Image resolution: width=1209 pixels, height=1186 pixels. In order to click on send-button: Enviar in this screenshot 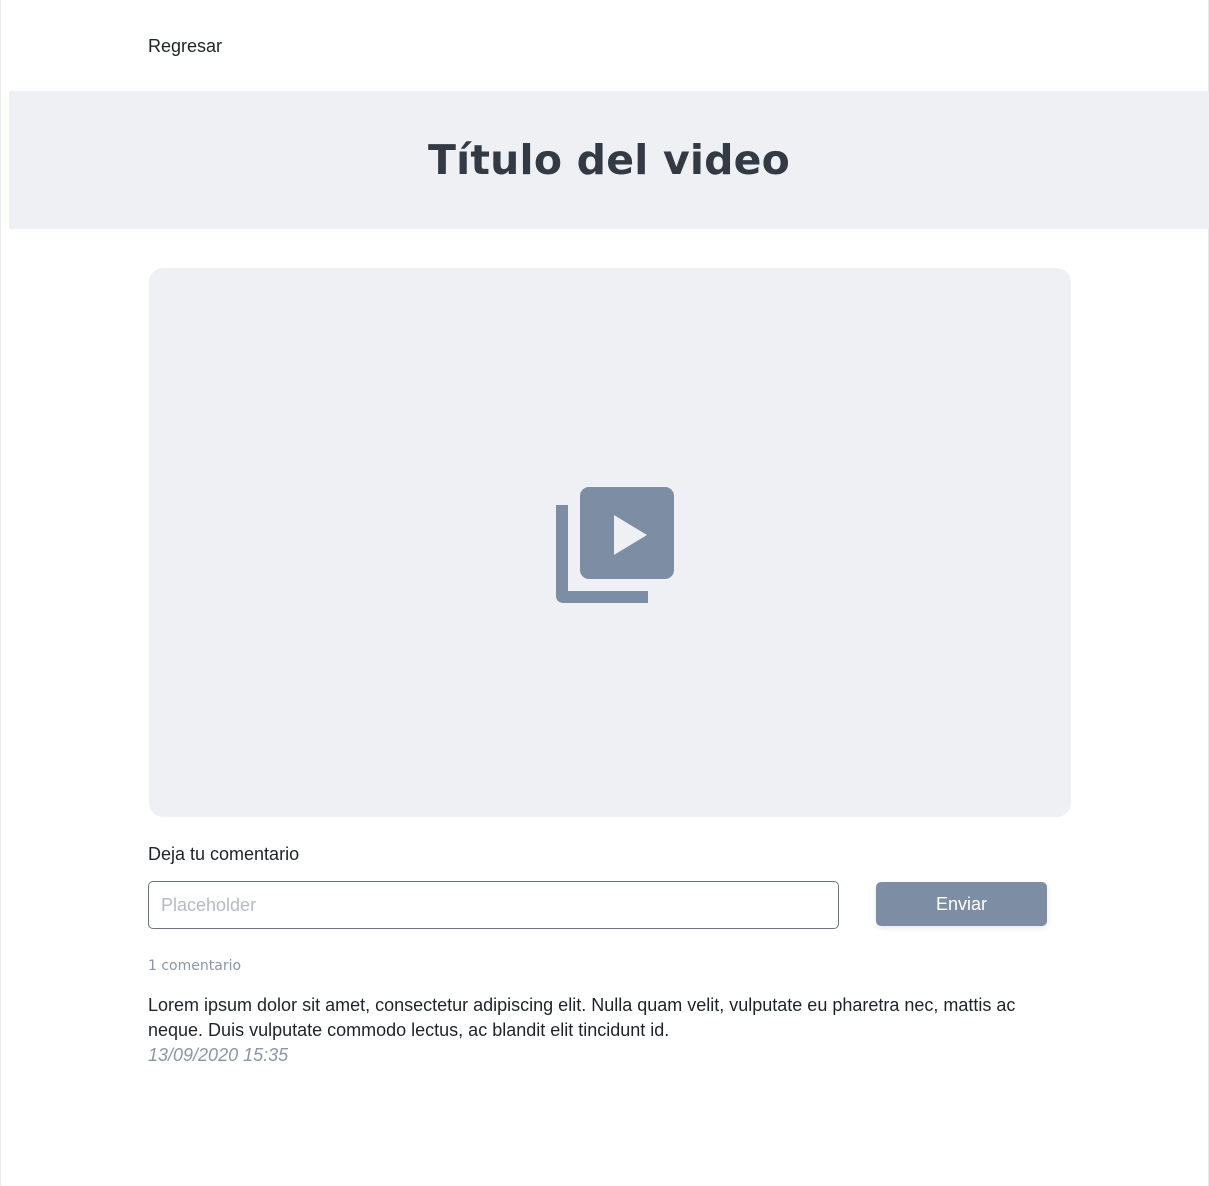, I will do `click(961, 904)`.